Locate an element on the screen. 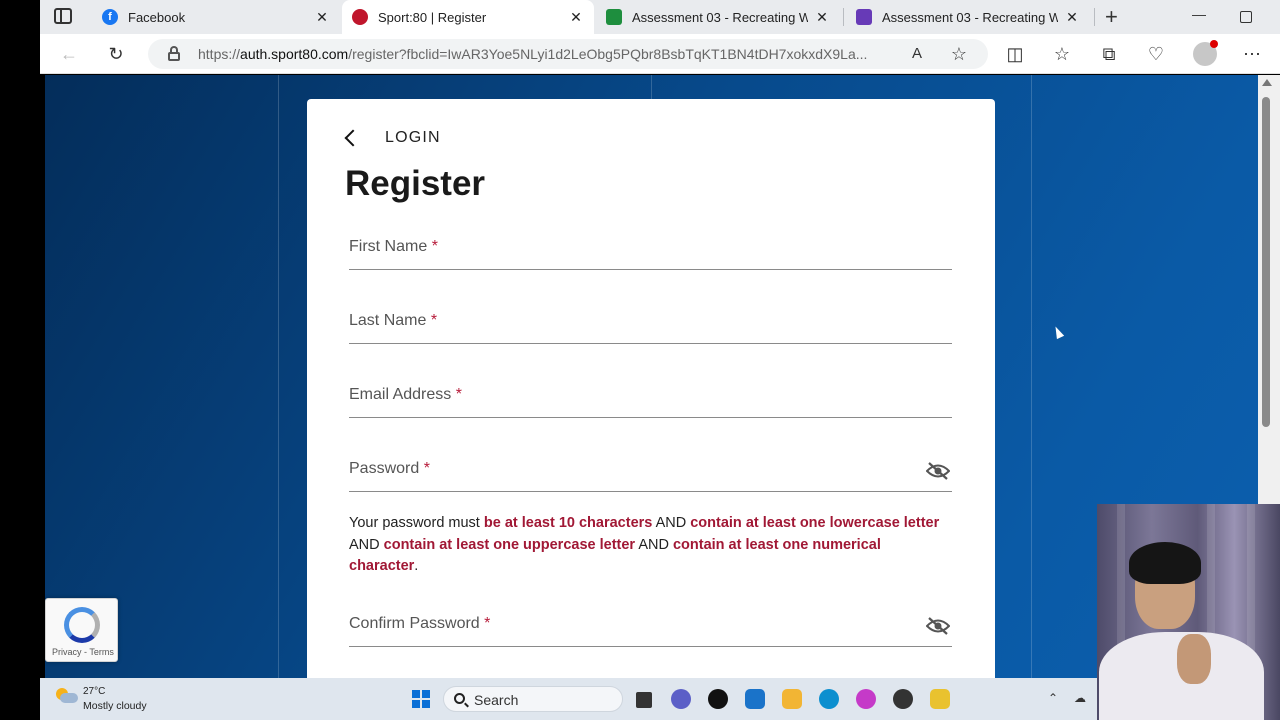 This screenshot has width=1280, height=720. minimize-icon: — is located at coordinates (1199, 14).